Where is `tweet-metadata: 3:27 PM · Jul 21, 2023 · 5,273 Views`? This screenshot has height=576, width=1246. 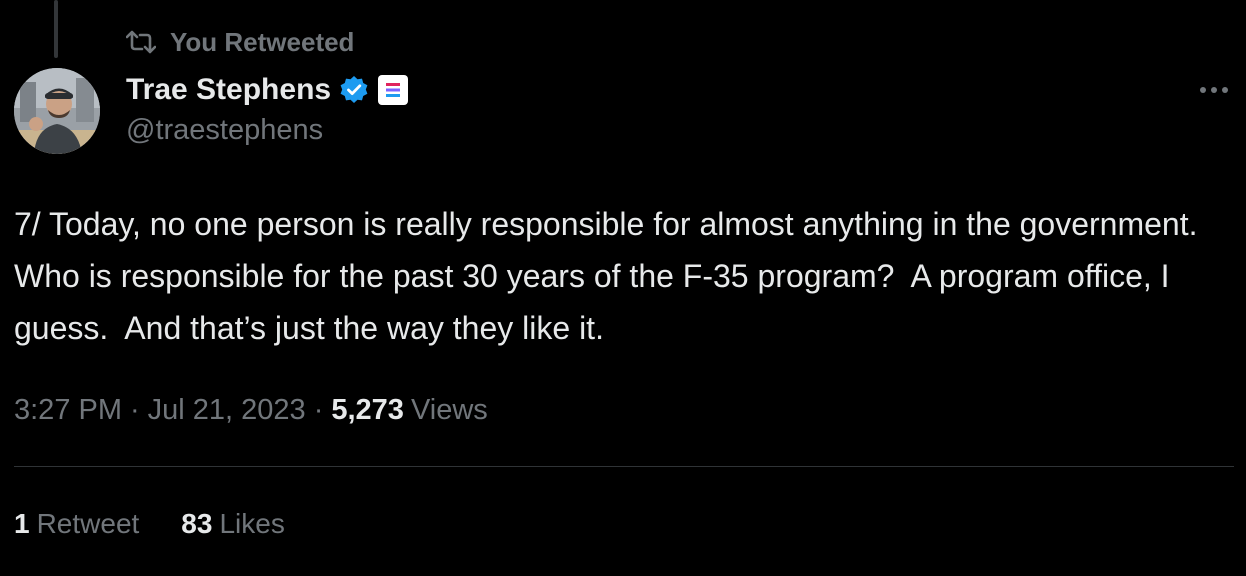
tweet-metadata: 3:27 PM · Jul 21, 2023 · 5,273 Views is located at coordinates (251, 410).